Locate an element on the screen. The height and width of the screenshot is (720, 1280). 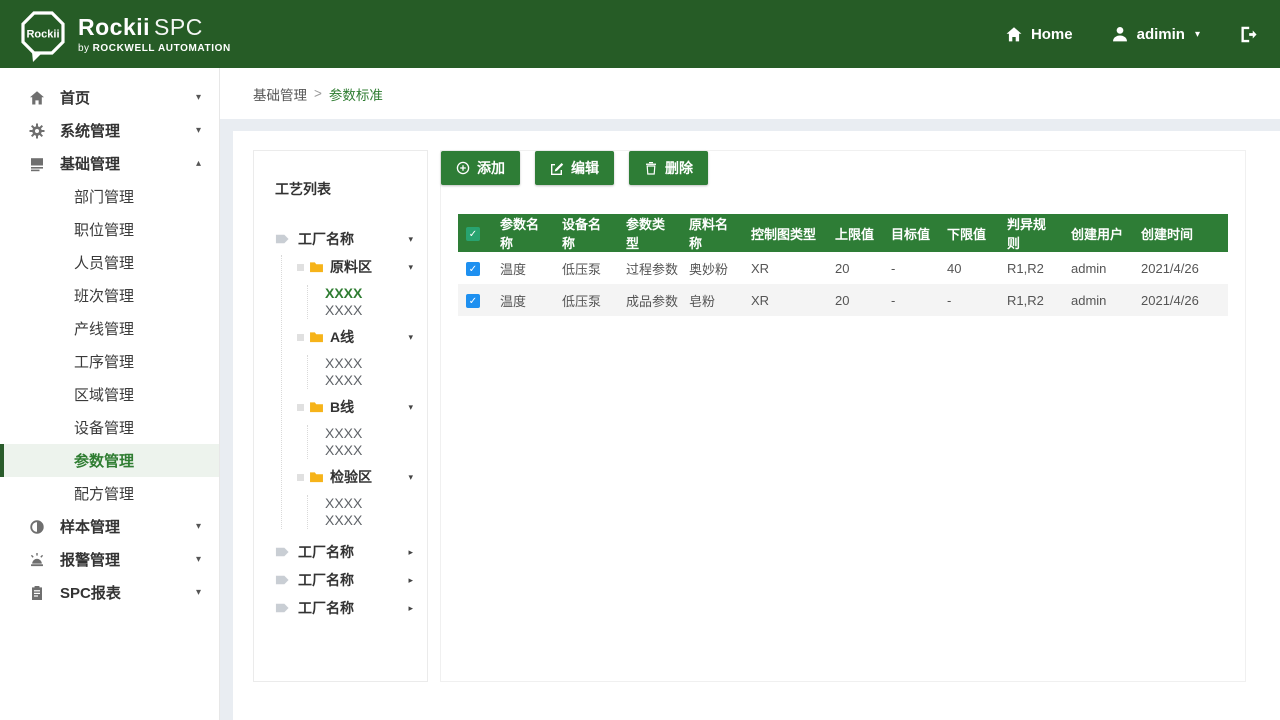
nav-logout-button is located at coordinates (1248, 34).